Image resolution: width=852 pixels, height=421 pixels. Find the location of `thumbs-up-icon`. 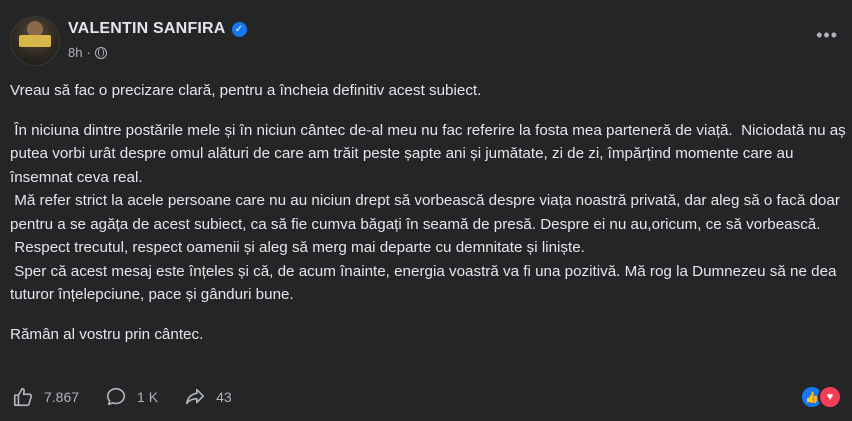

thumbs-up-icon is located at coordinates (23, 397).